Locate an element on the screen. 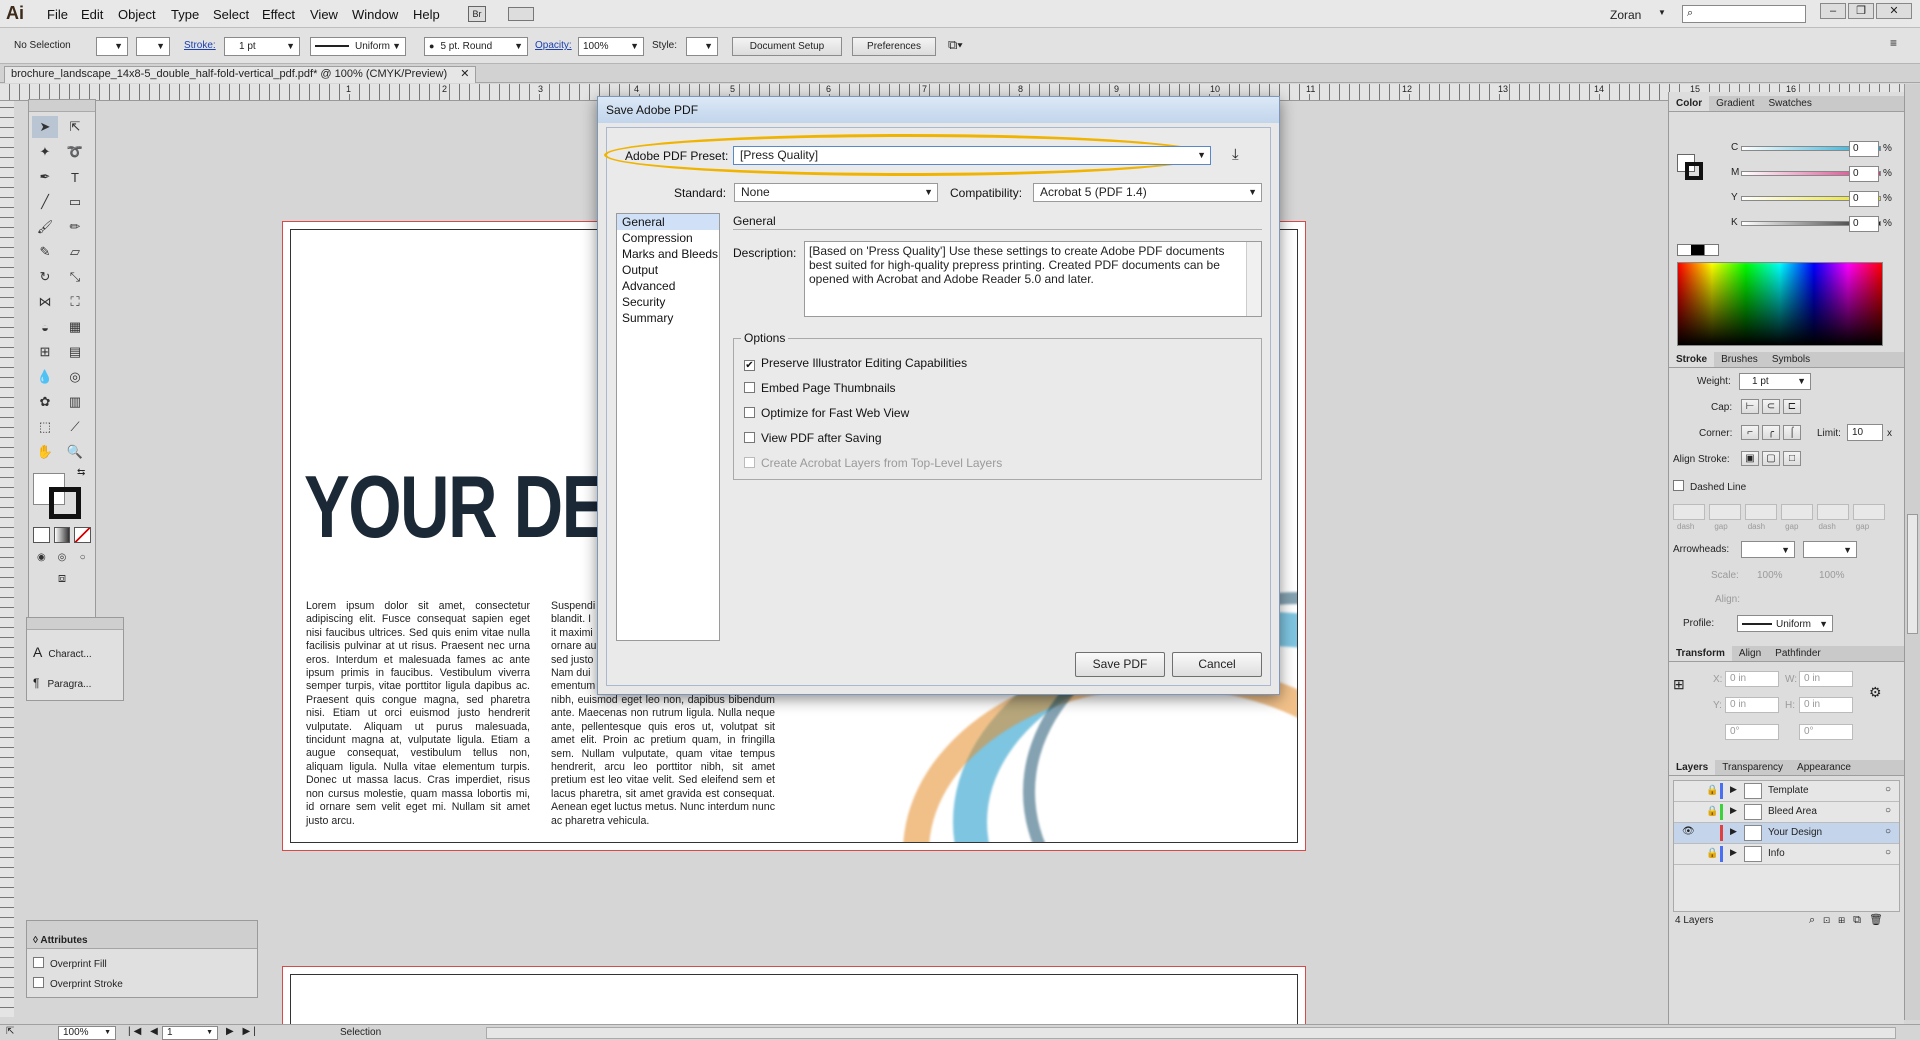 This screenshot has width=1920, height=1040. menu-view: View is located at coordinates (324, 14).